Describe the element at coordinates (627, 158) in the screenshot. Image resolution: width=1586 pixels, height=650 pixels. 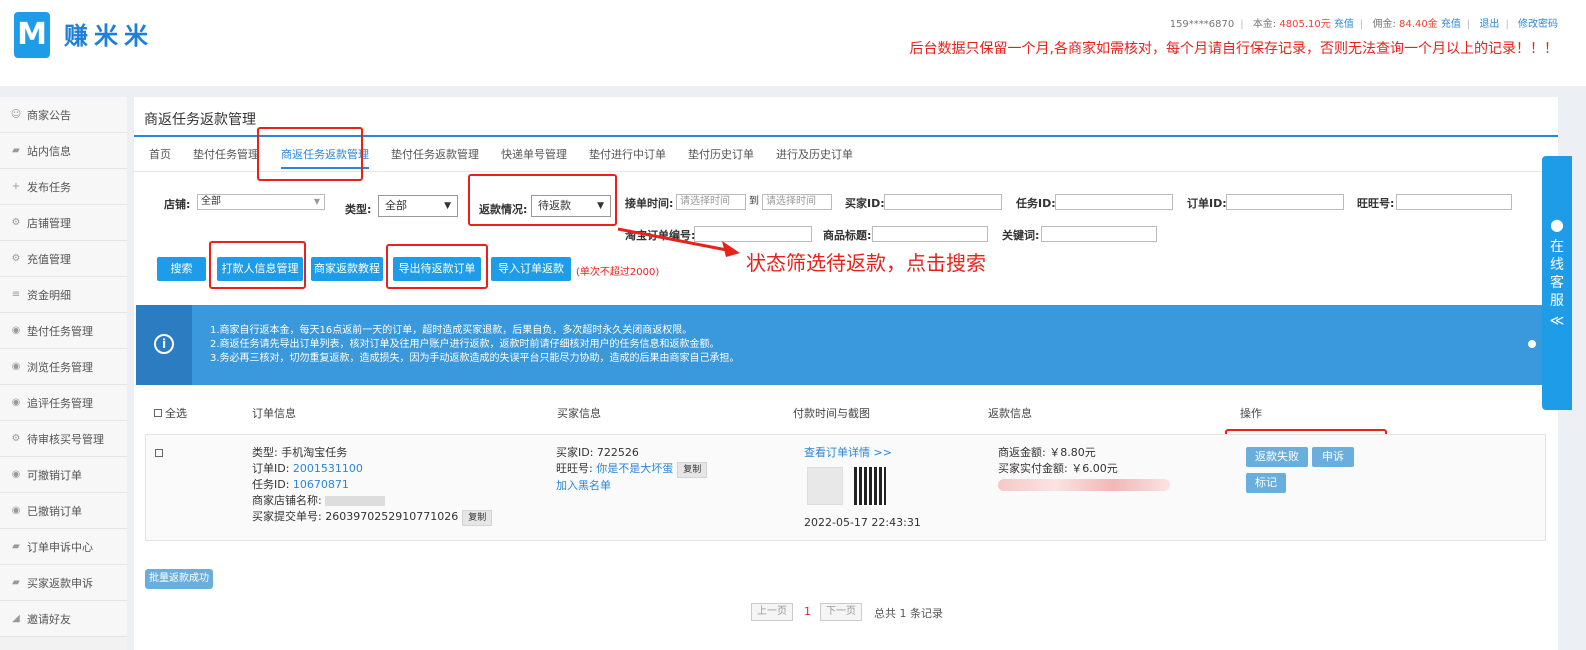
I see `tab-item: 垫付进行中订单` at that location.